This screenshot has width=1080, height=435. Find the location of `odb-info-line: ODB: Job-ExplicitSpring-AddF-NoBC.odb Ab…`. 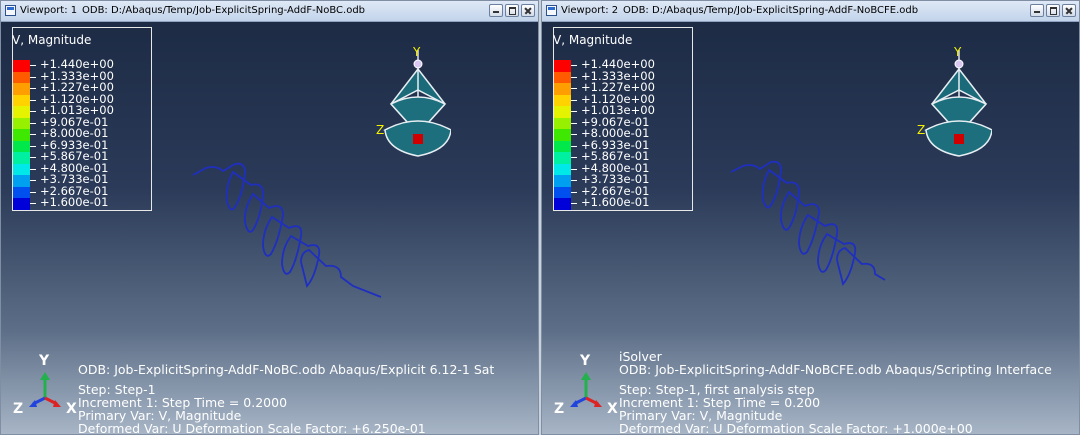

odb-info-line: ODB: Job-ExplicitSpring-AddF-NoBC.odb Ab… is located at coordinates (286, 369).